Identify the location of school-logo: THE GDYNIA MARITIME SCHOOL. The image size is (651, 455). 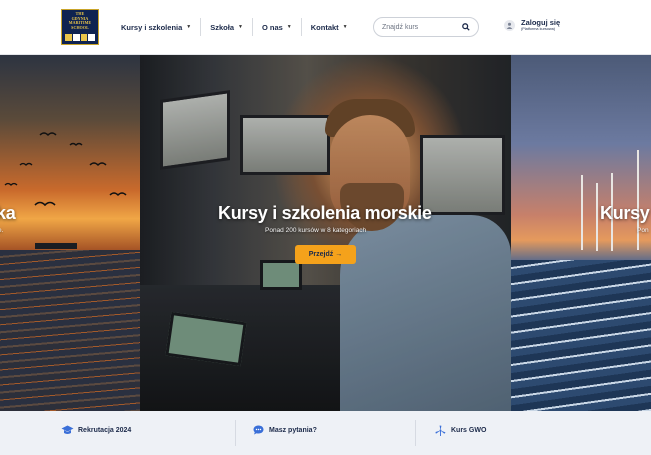
(80, 27).